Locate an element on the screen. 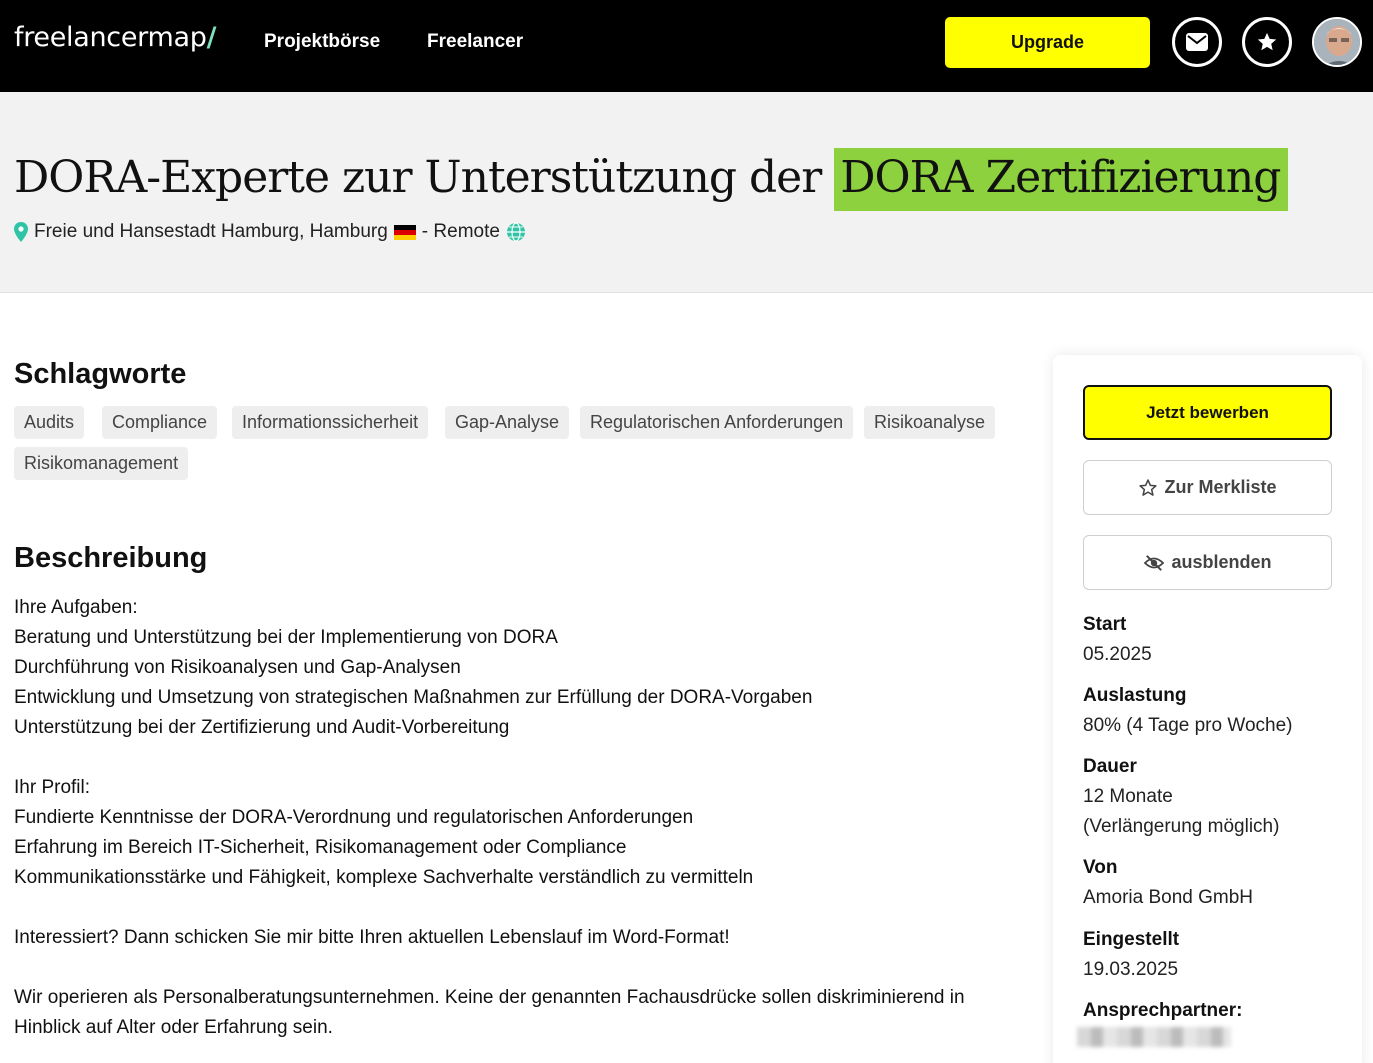 Image resolution: width=1373 pixels, height=1063 pixels. upgrade-button: Upgrade is located at coordinates (1047, 42).